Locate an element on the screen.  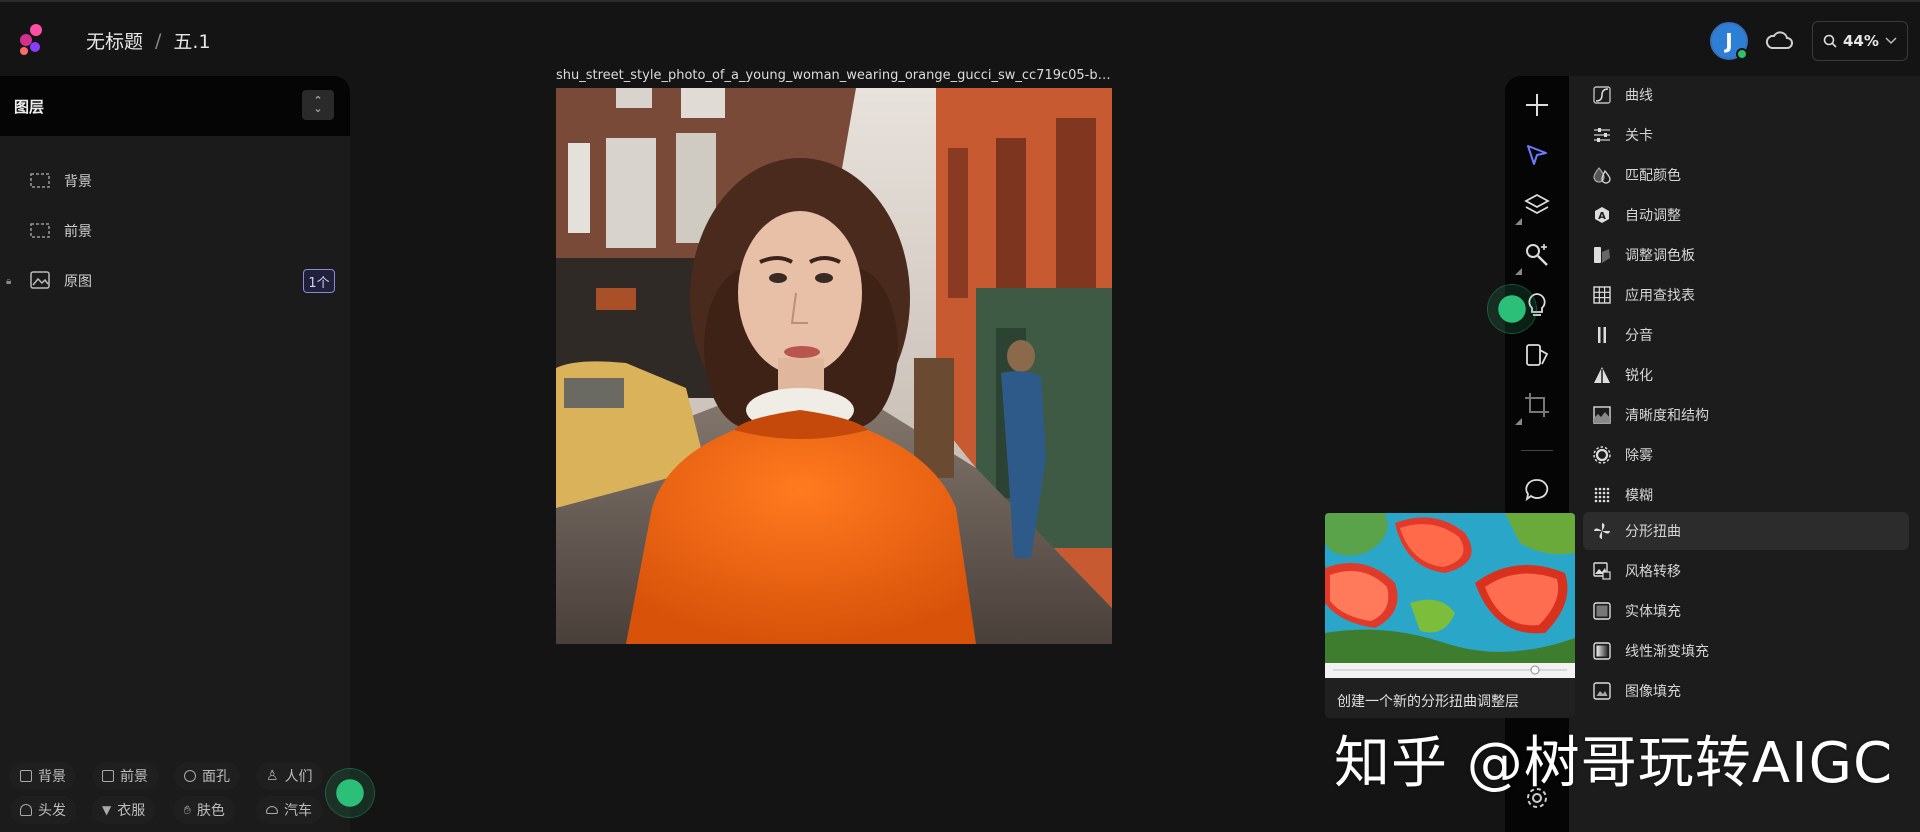
tag-car: 汽车 is located at coordinates (289, 810).